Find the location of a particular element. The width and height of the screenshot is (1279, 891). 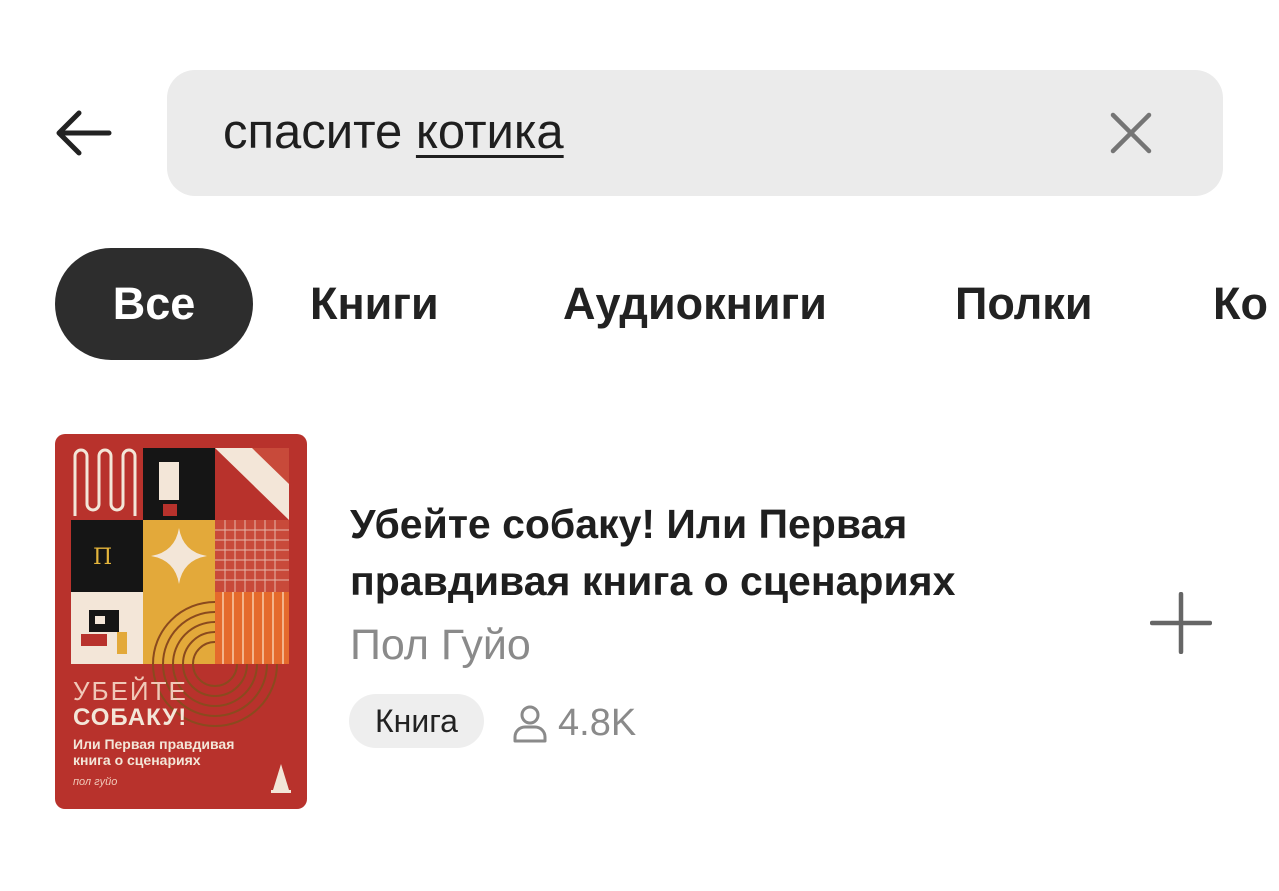

svg-text: П is located at coordinates (102, 557).